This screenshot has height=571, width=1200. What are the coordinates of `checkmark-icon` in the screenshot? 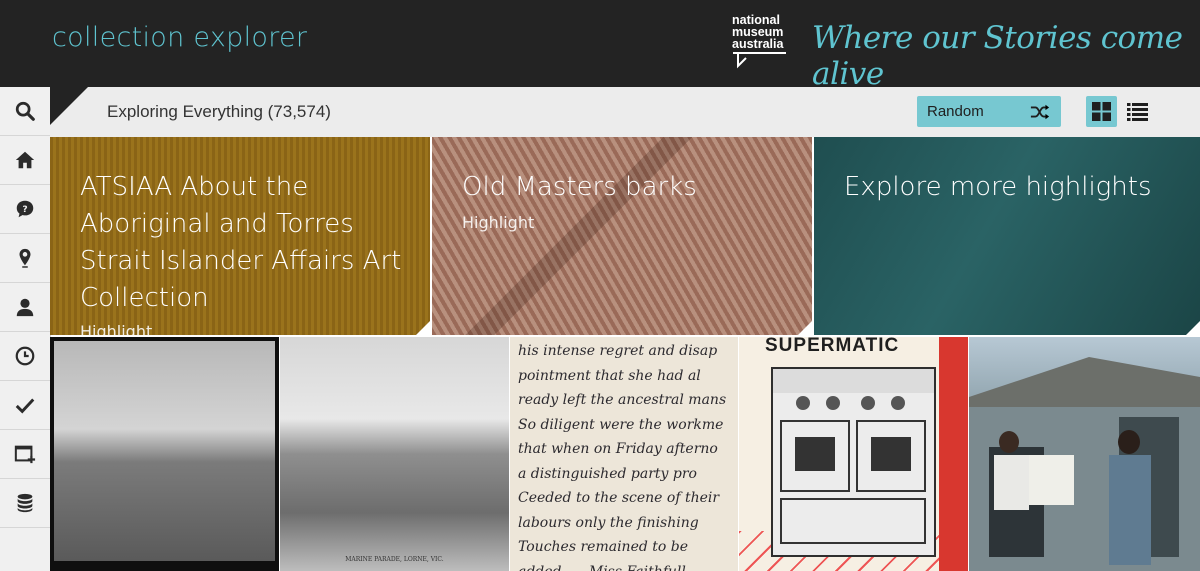 It's located at (25, 406).